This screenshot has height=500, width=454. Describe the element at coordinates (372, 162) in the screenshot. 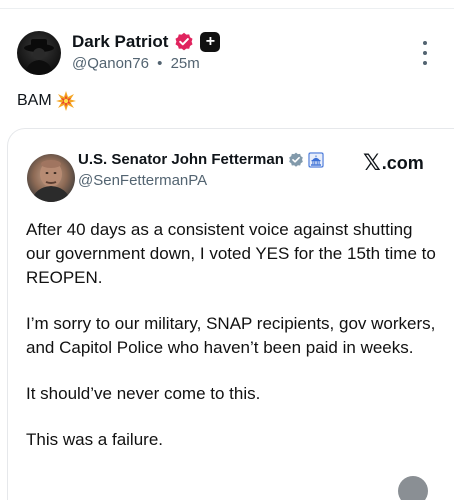

I see `x-logo-icon: 𝕏` at that location.